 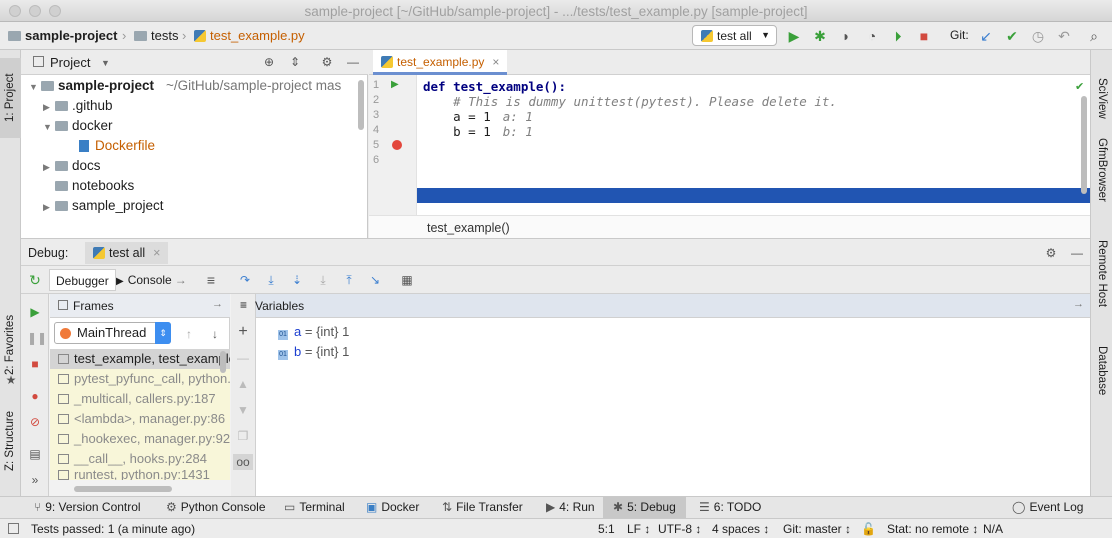 What do you see at coordinates (817, 529) in the screenshot?
I see `git-branch: Git: master ↕` at bounding box center [817, 529].